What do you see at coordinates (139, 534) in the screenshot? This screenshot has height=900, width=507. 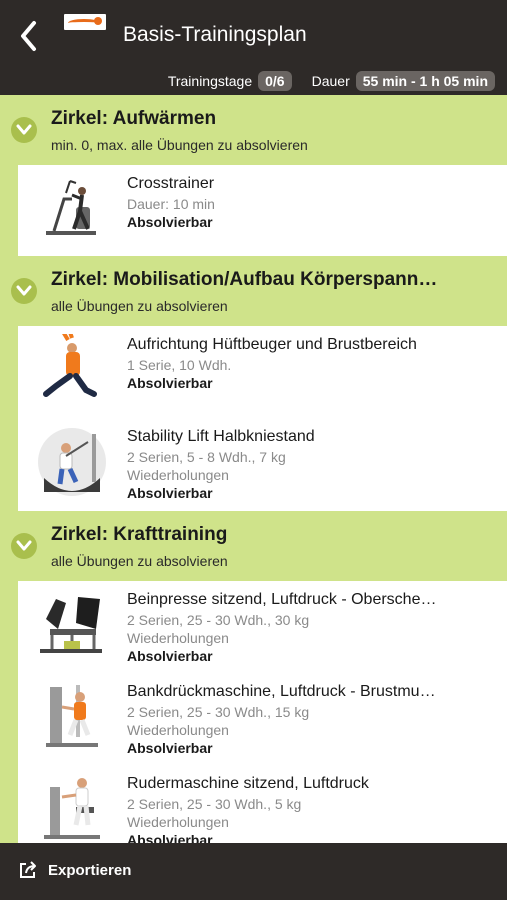 I see `section-title: Zirkel: Krafttraining` at bounding box center [139, 534].